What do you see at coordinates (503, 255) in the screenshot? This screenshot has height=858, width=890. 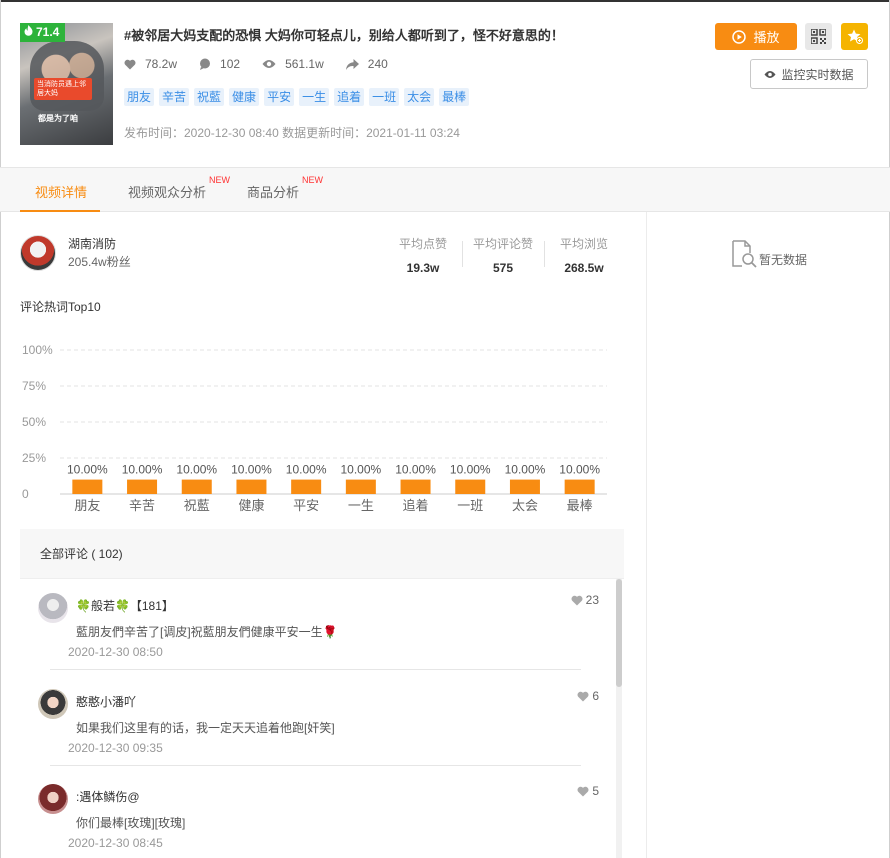 I see `metric-avg-comment-likes: 平均评论赞 575` at bounding box center [503, 255].